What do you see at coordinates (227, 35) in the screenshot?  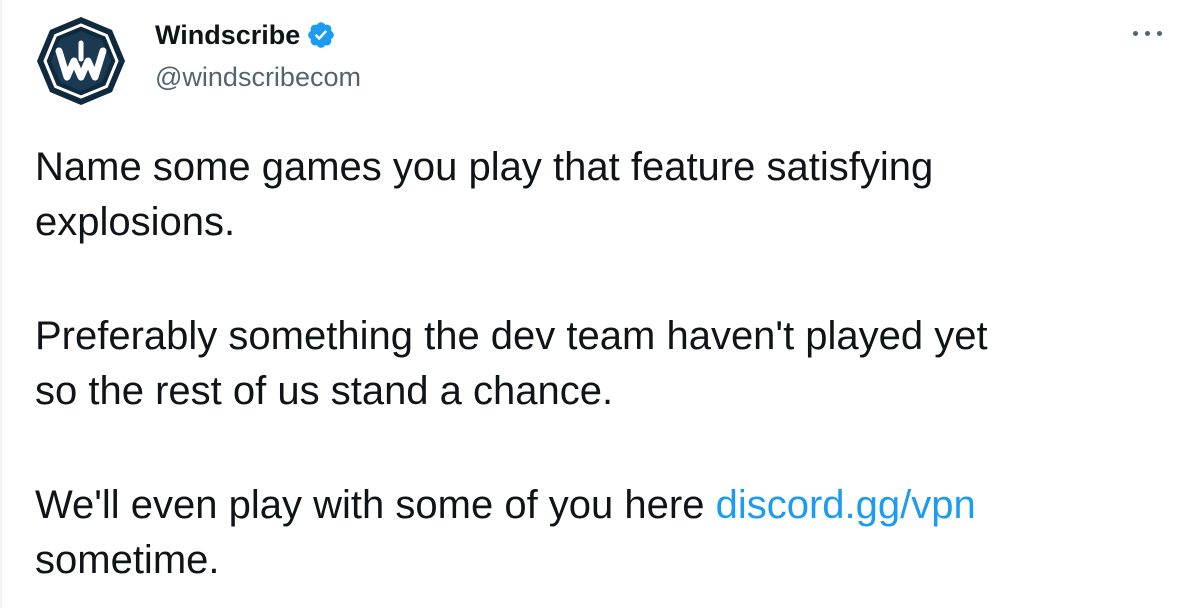 I see `display-name: Windscribe` at bounding box center [227, 35].